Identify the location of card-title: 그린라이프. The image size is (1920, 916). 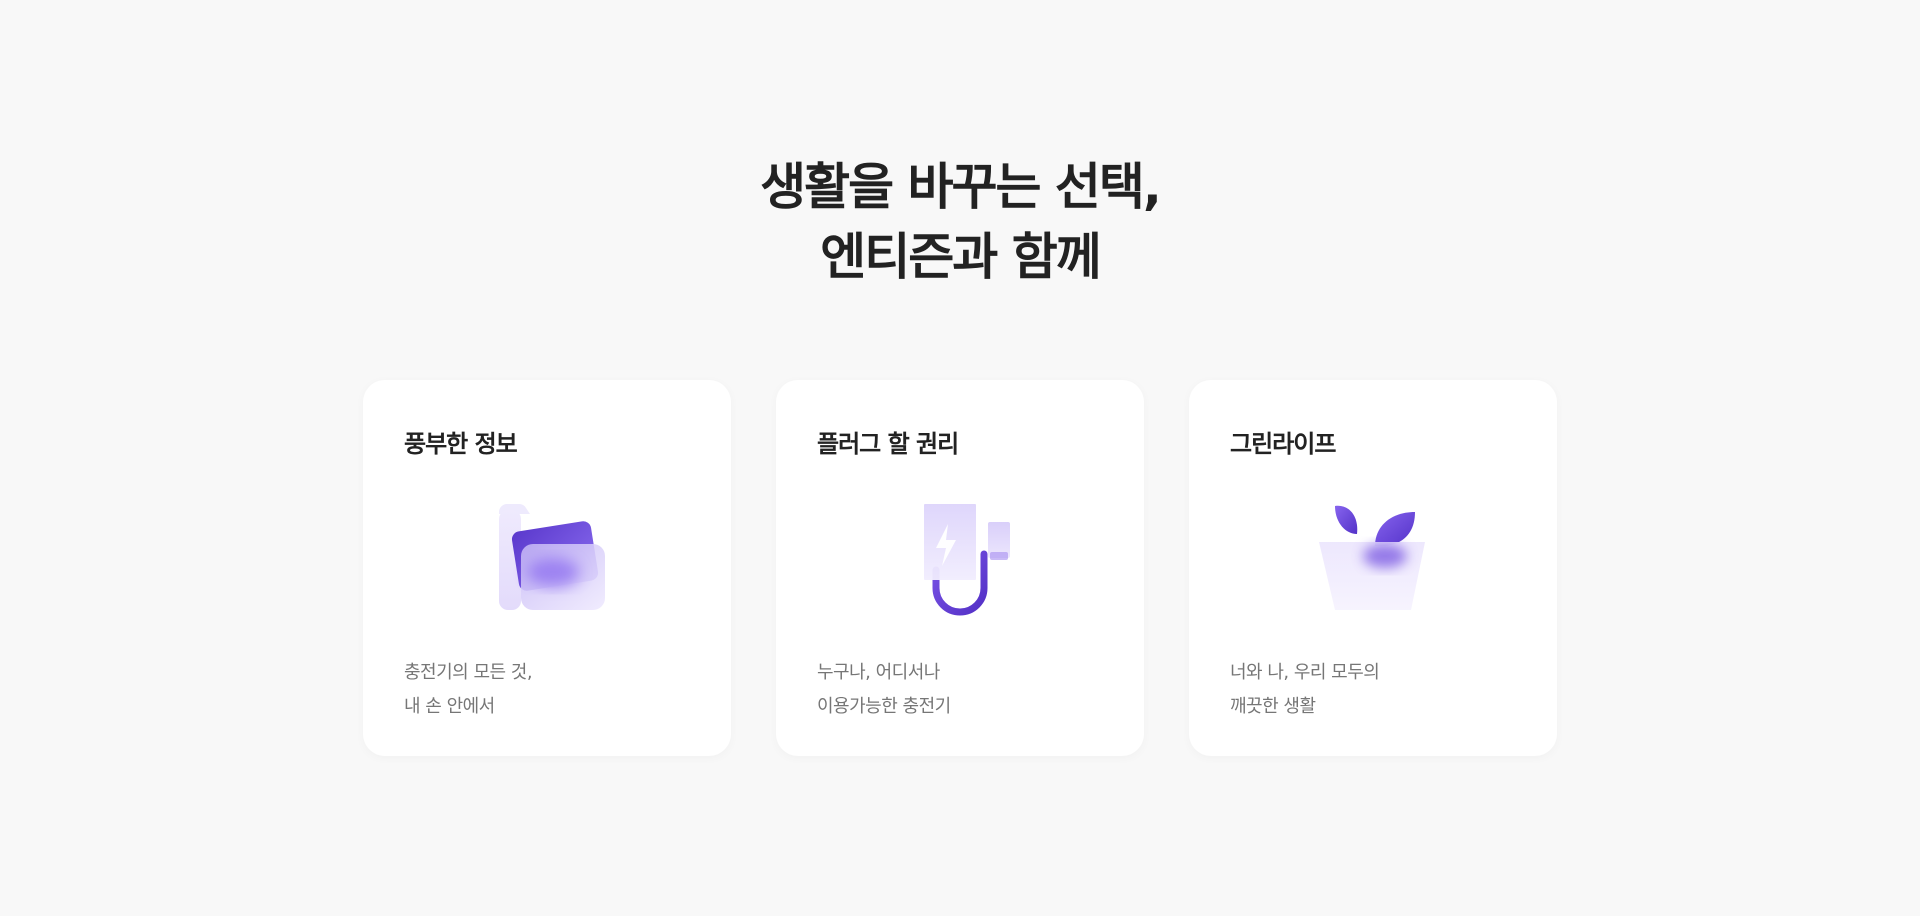
(1283, 444).